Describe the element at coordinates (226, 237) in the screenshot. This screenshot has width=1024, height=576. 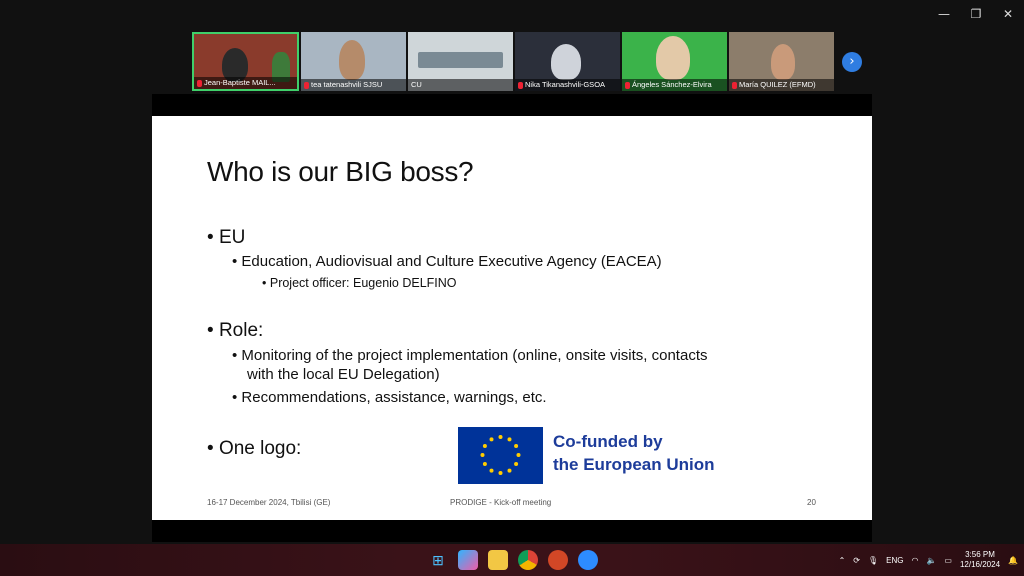
I see `bullet-eu: • EU` at that location.